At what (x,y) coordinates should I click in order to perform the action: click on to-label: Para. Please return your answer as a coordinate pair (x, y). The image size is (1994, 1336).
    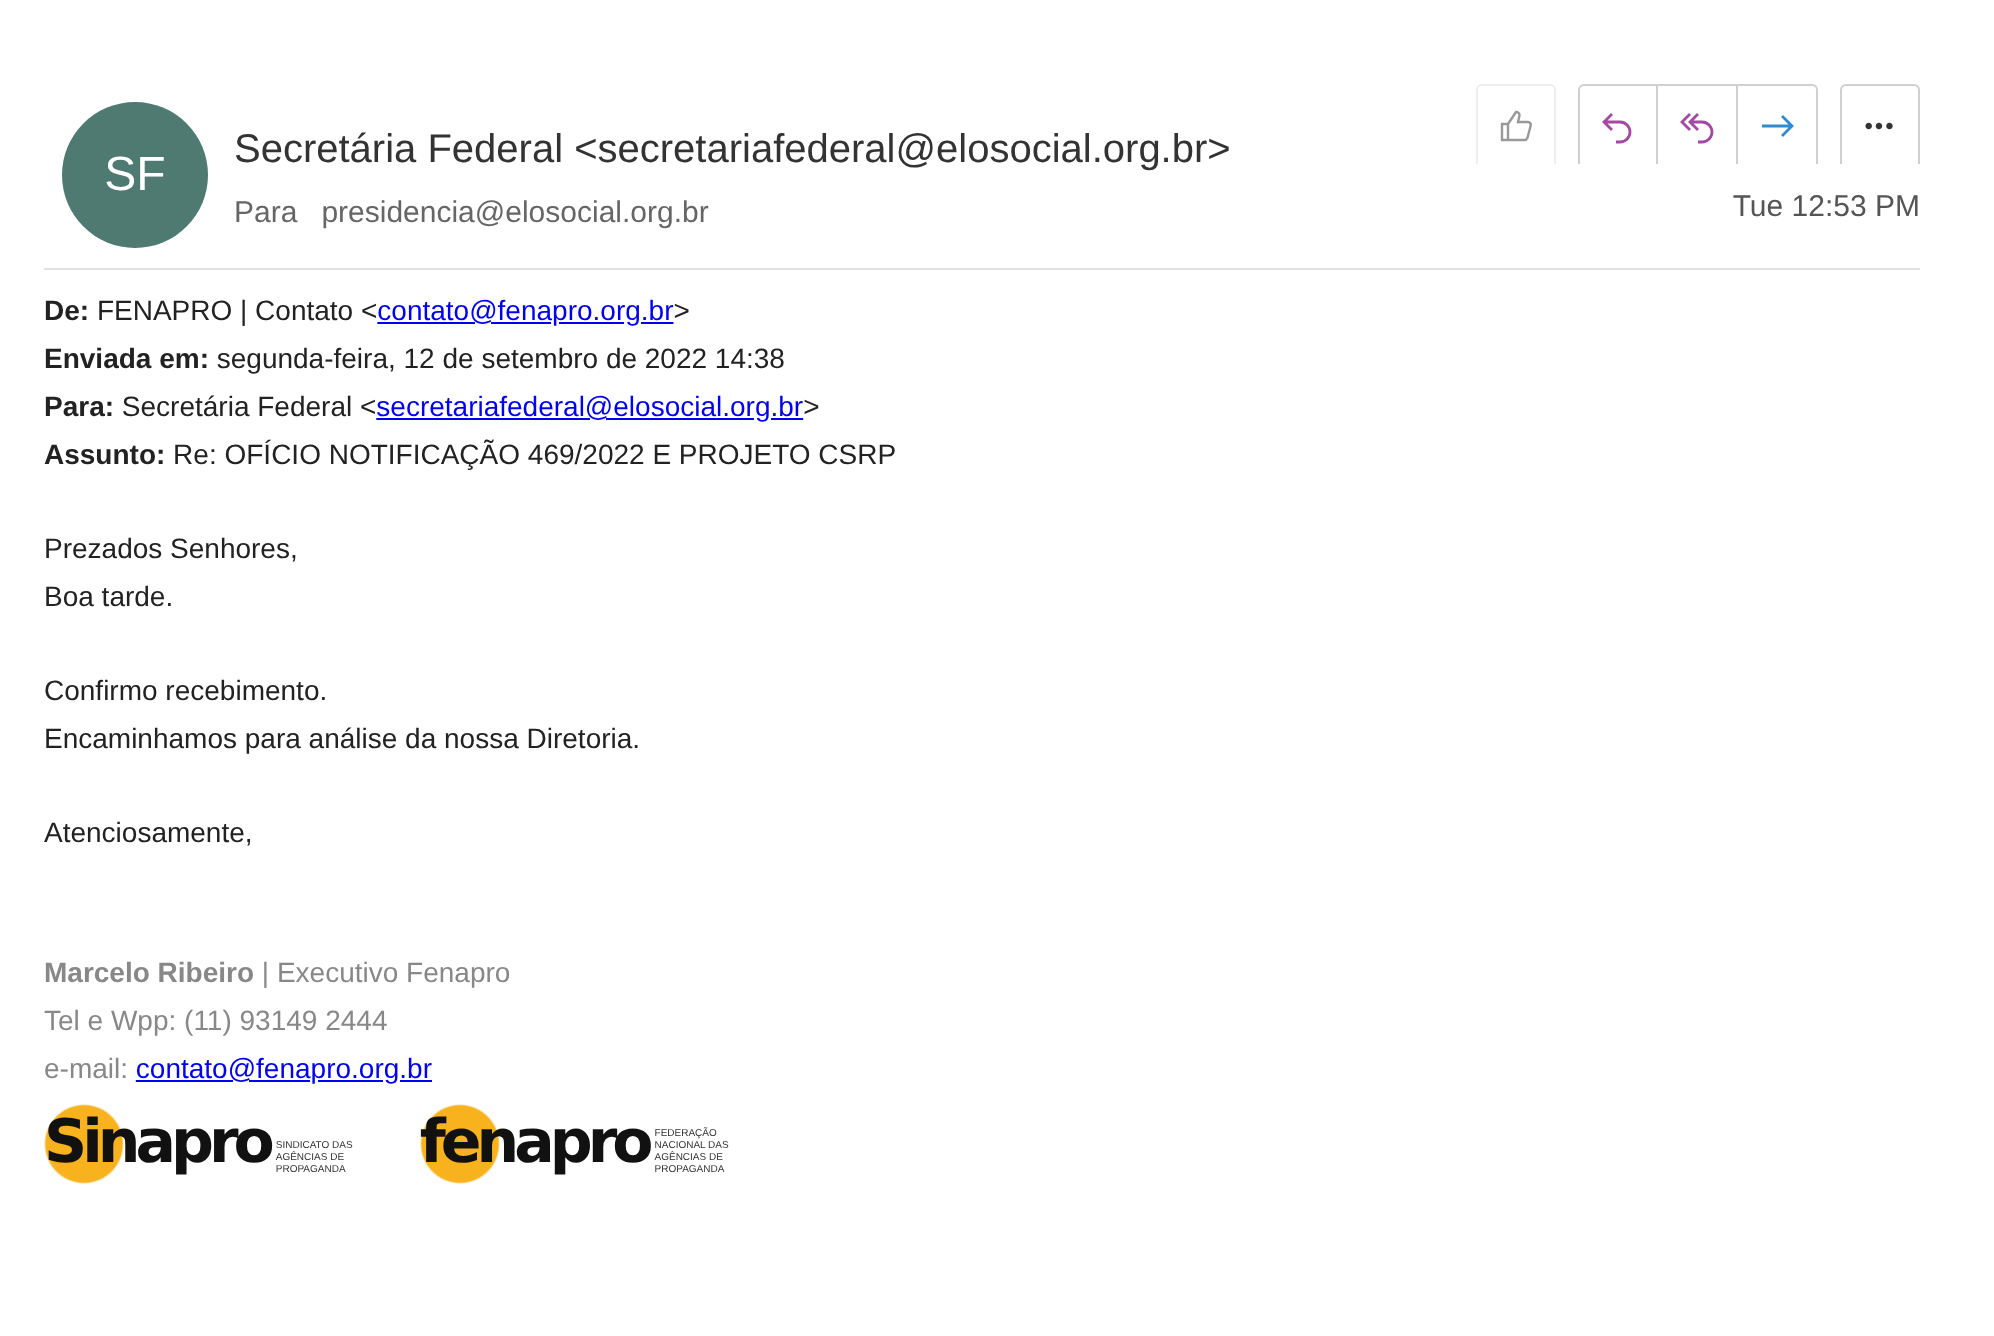
    Looking at the image, I should click on (266, 214).